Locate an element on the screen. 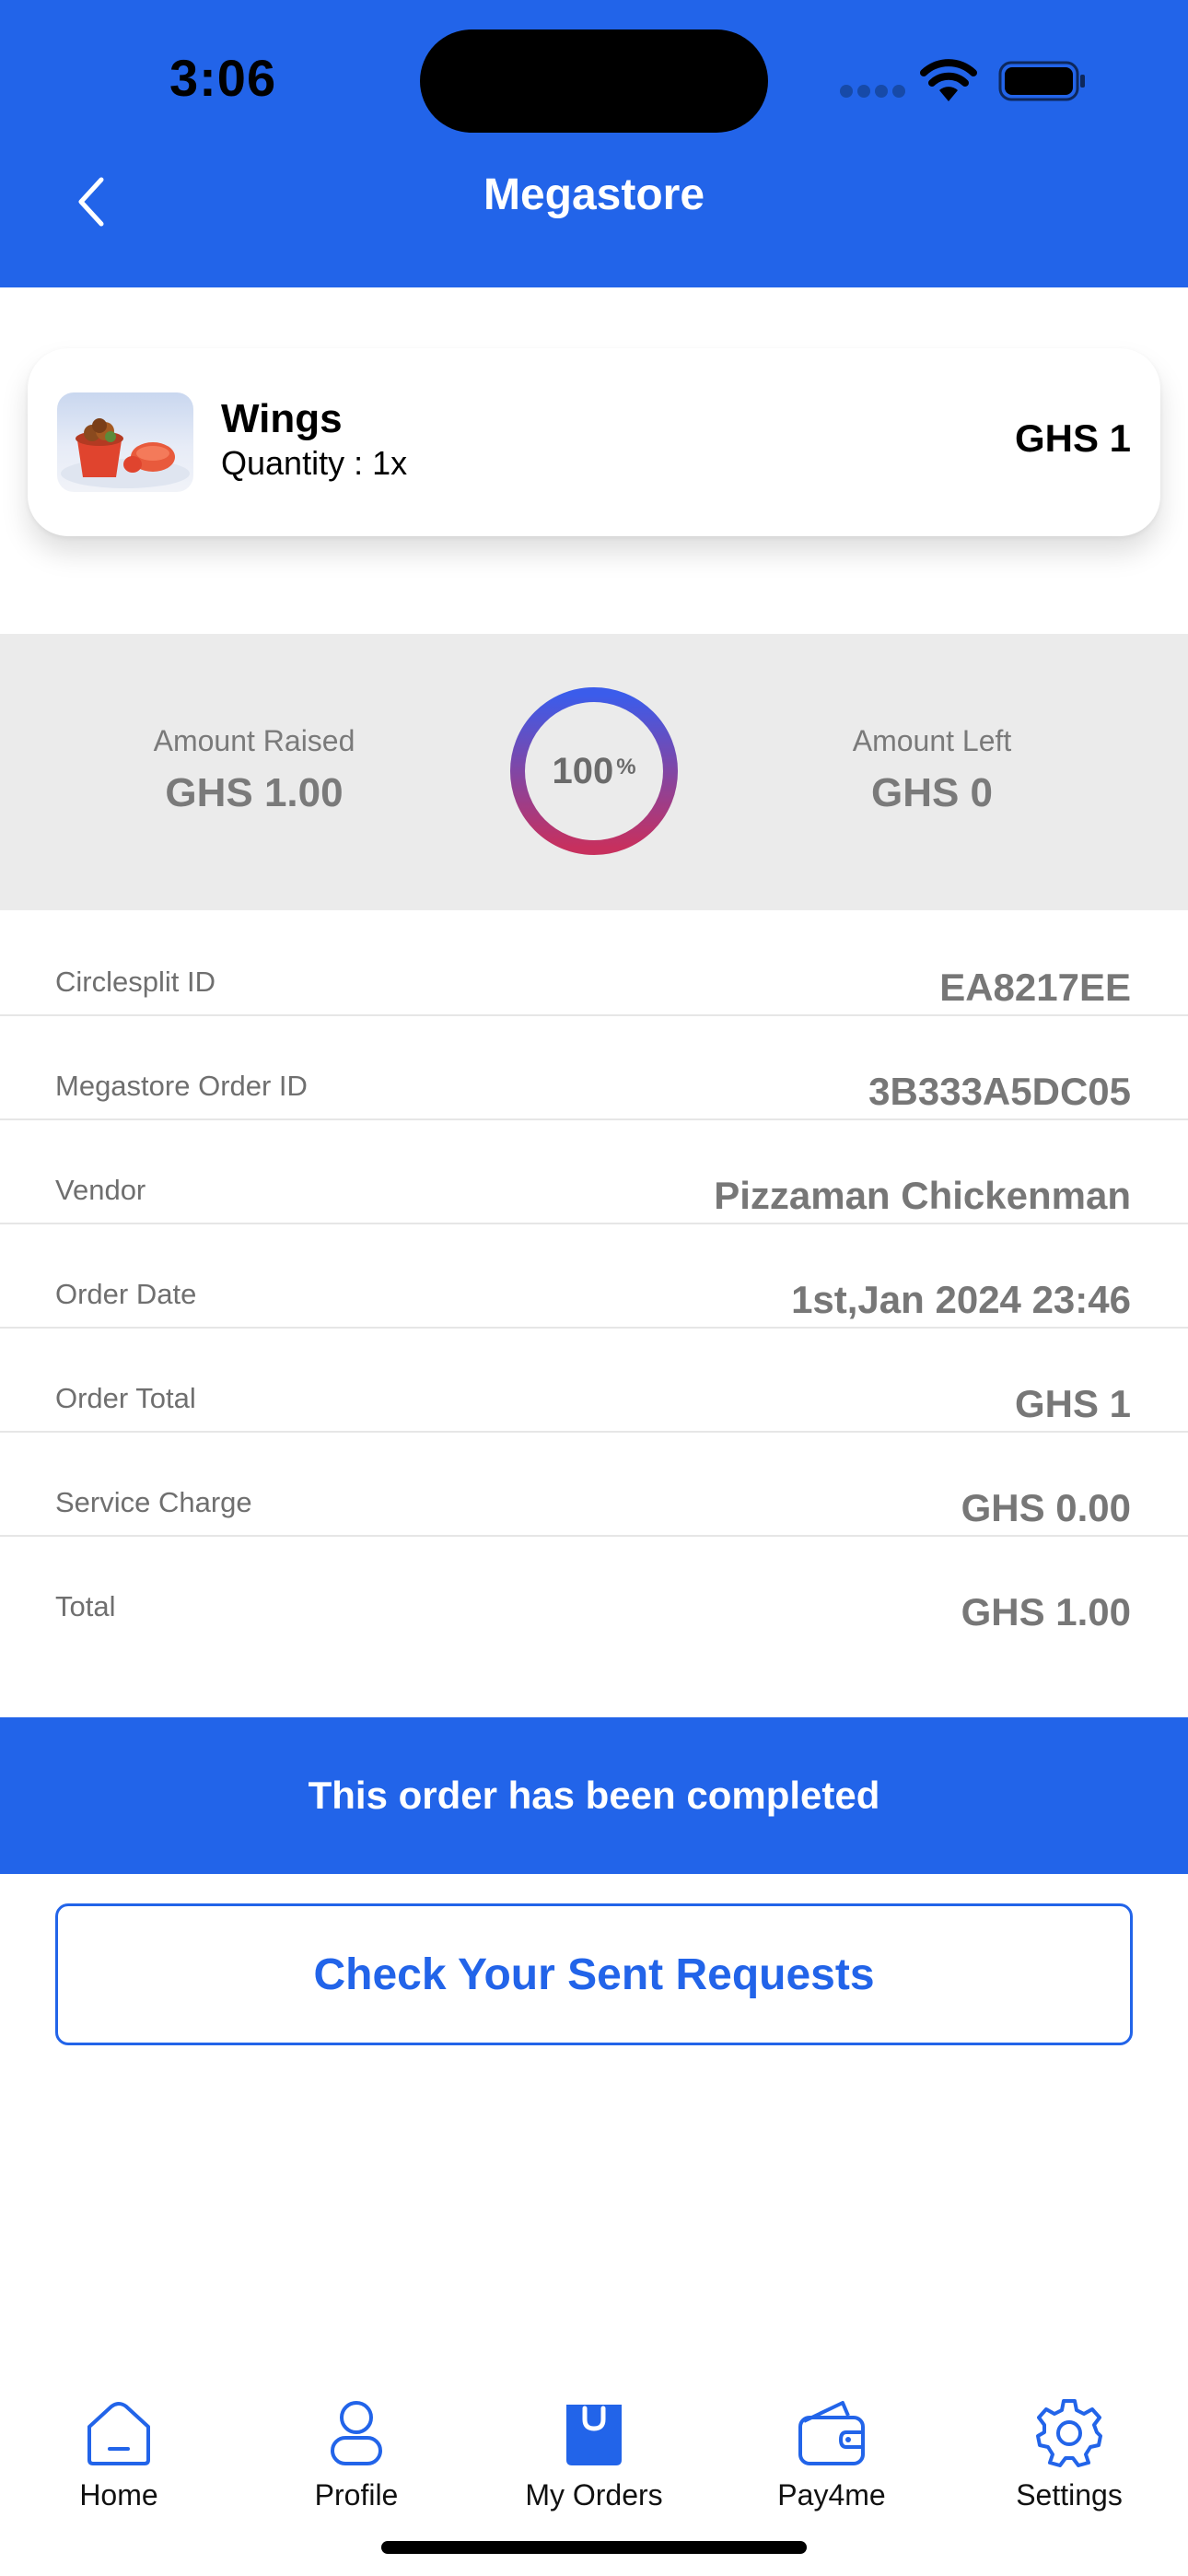 This screenshot has width=1188, height=2576. detail-label: Order Total is located at coordinates (125, 1398).